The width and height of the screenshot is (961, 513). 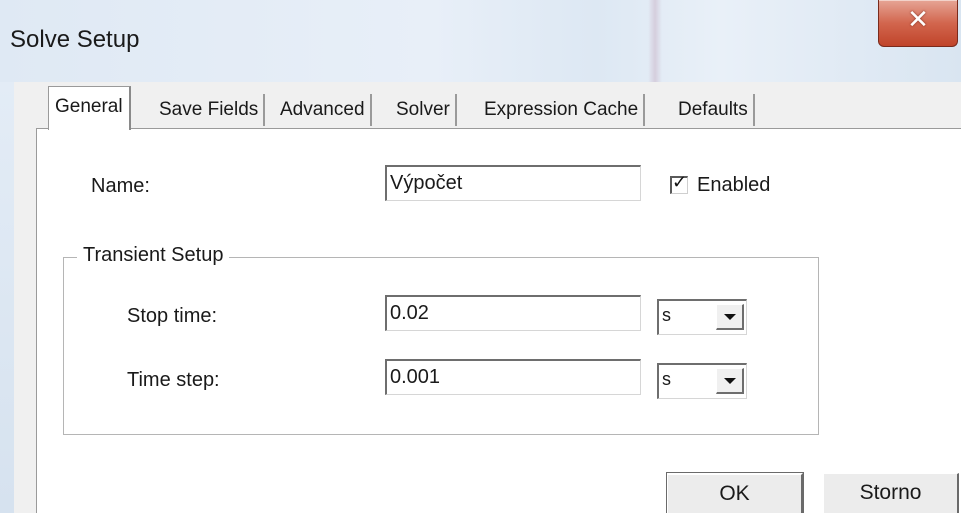 I want to click on close-button: ✕, so click(x=918, y=23).